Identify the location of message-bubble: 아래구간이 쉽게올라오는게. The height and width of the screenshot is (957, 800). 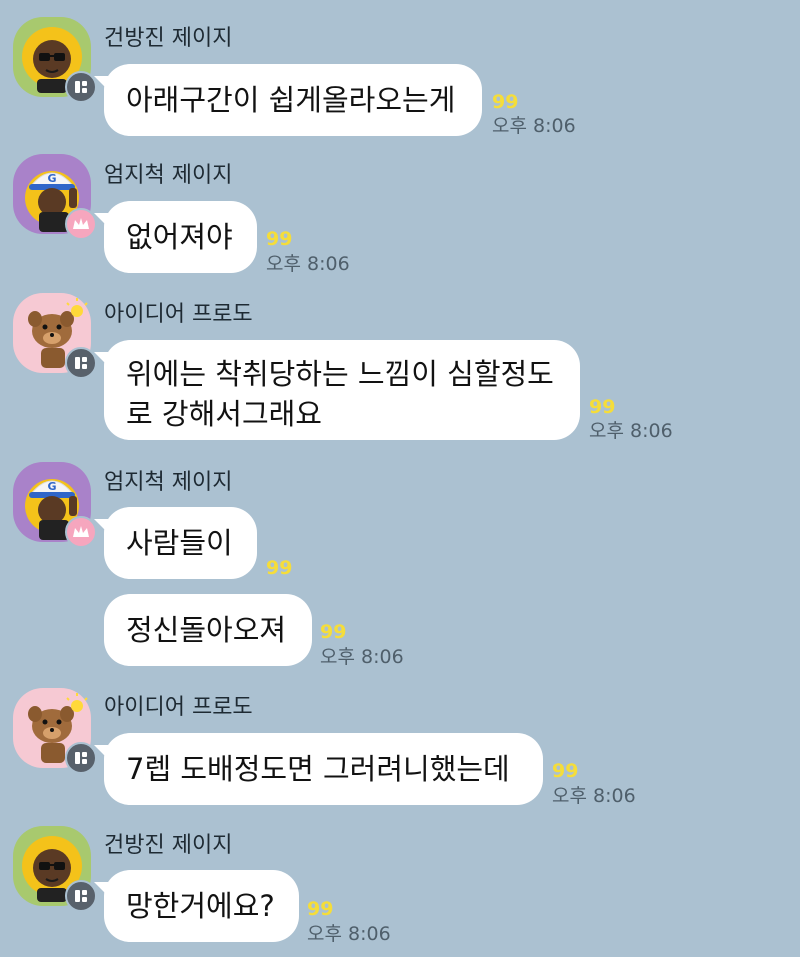
(288, 100).